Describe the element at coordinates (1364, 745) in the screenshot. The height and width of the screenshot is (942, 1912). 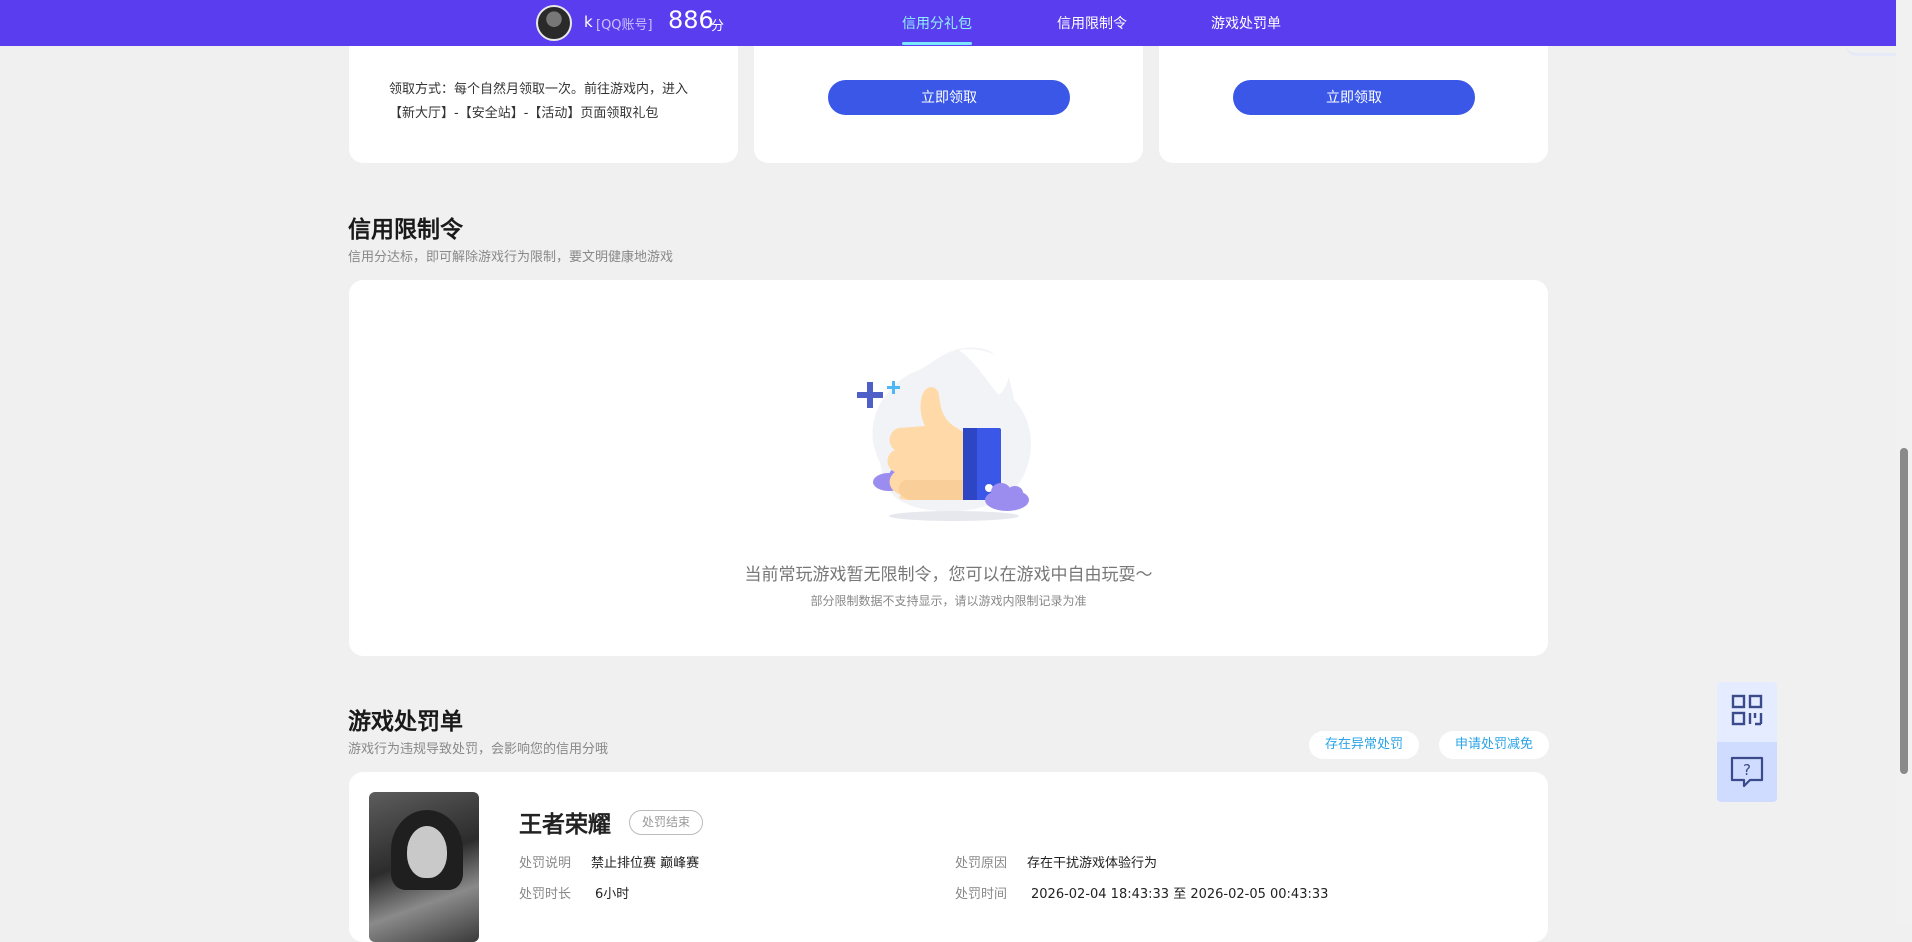
I see `abnormal-penalty-button: 存在异常处罚` at that location.